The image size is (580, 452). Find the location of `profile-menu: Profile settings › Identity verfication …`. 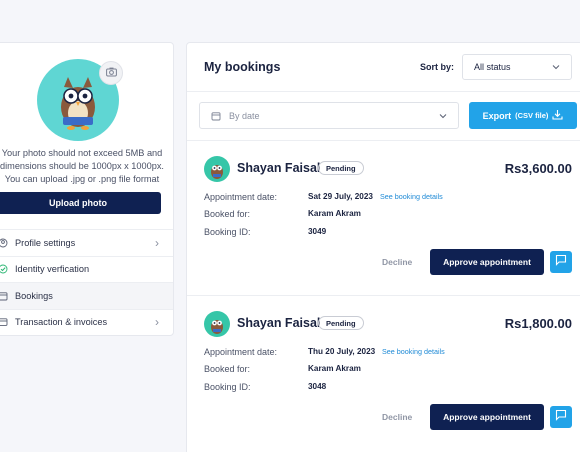

profile-menu: Profile settings › Identity verfication … is located at coordinates (86, 282).